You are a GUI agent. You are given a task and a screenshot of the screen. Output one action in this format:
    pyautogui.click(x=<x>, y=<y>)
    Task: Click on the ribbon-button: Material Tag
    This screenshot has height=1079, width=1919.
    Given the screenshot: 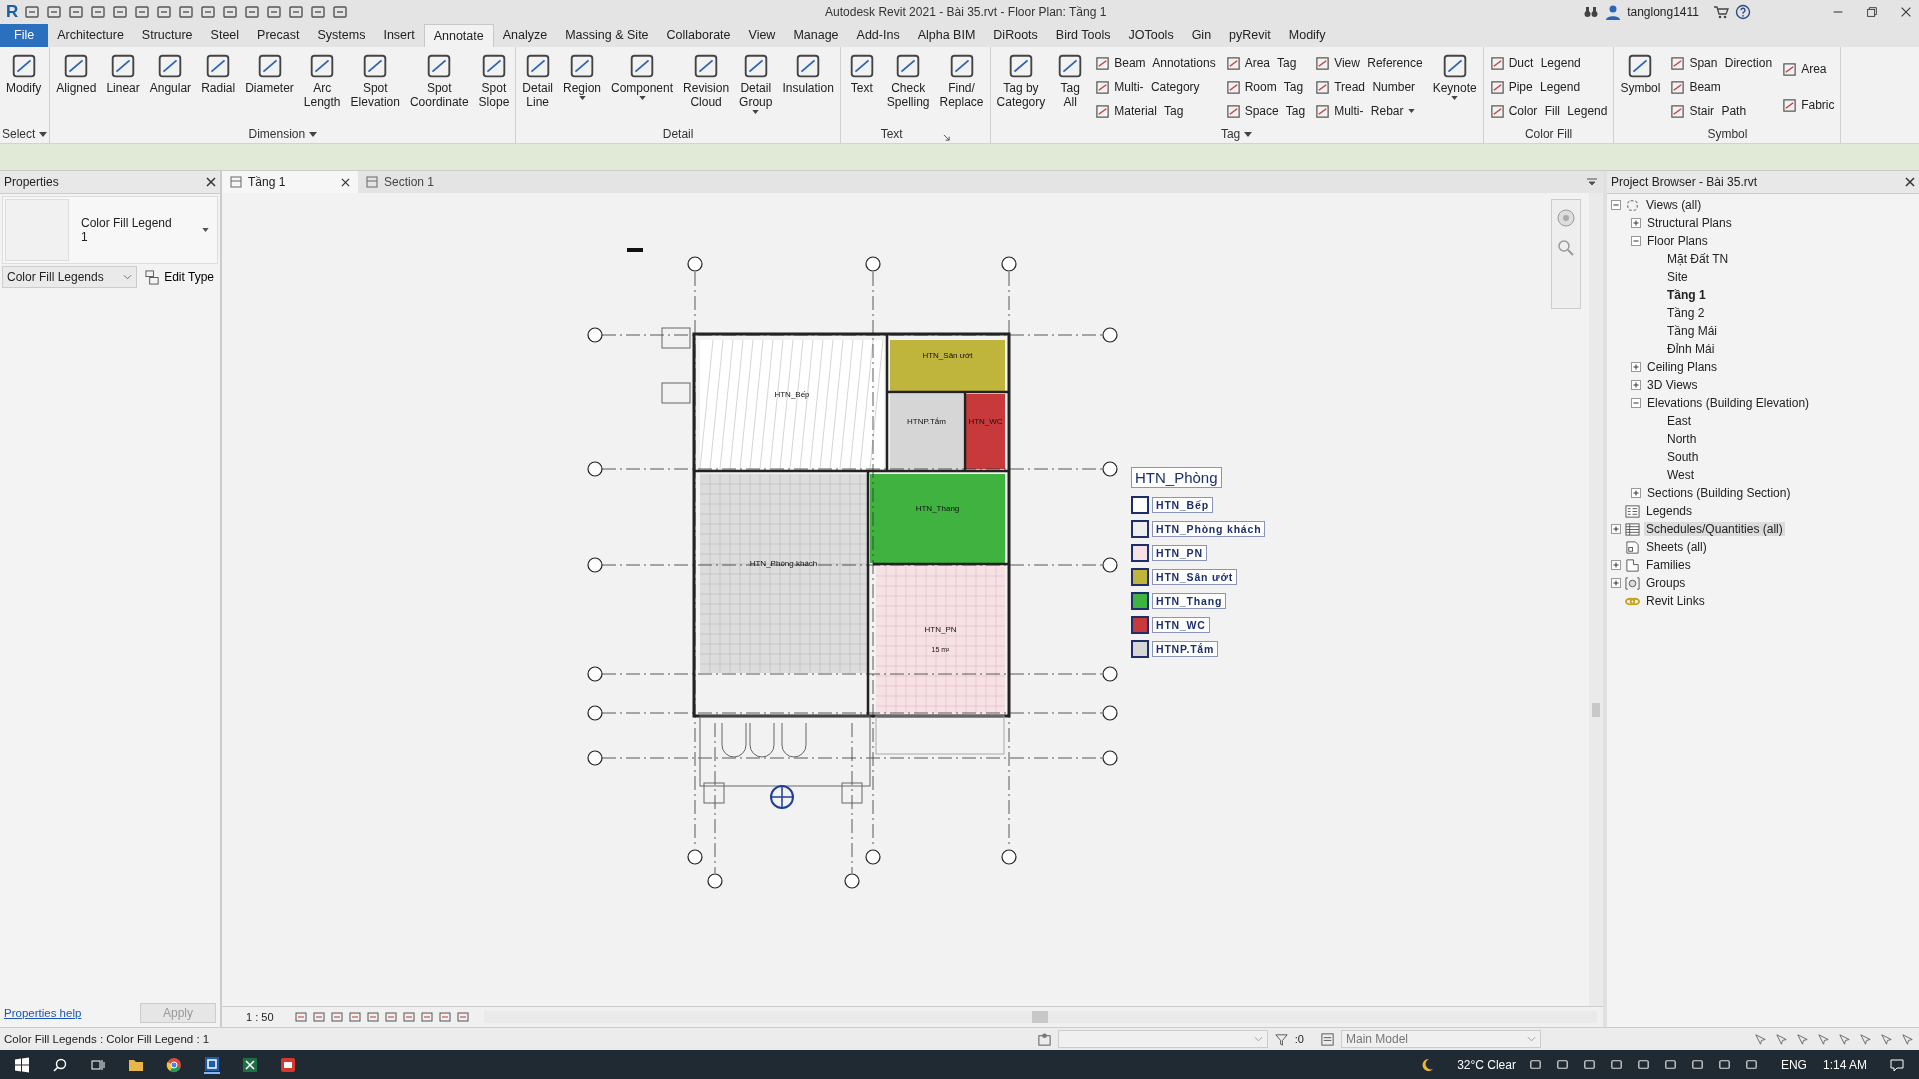 What is the action you would take?
    pyautogui.click(x=1155, y=111)
    